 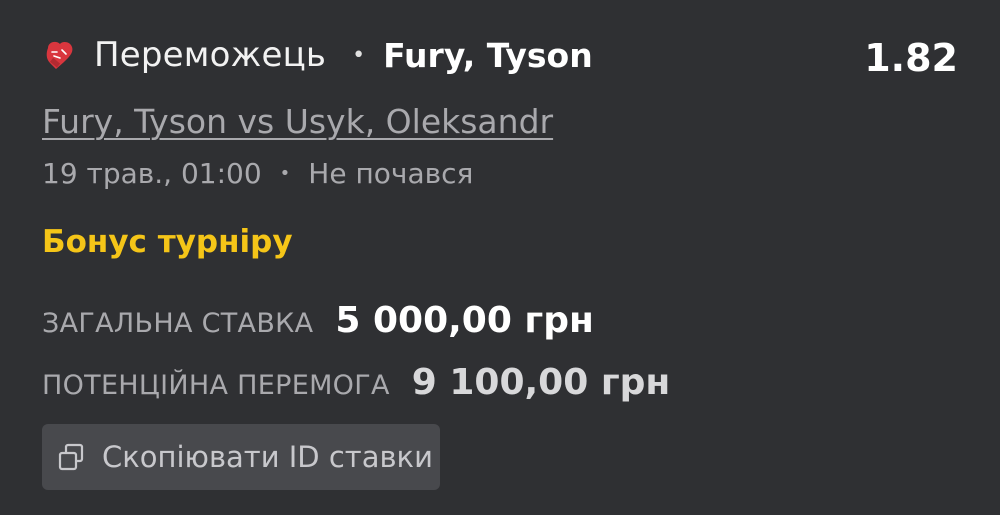 I want to click on odds-value: 1.82, so click(x=911, y=58).